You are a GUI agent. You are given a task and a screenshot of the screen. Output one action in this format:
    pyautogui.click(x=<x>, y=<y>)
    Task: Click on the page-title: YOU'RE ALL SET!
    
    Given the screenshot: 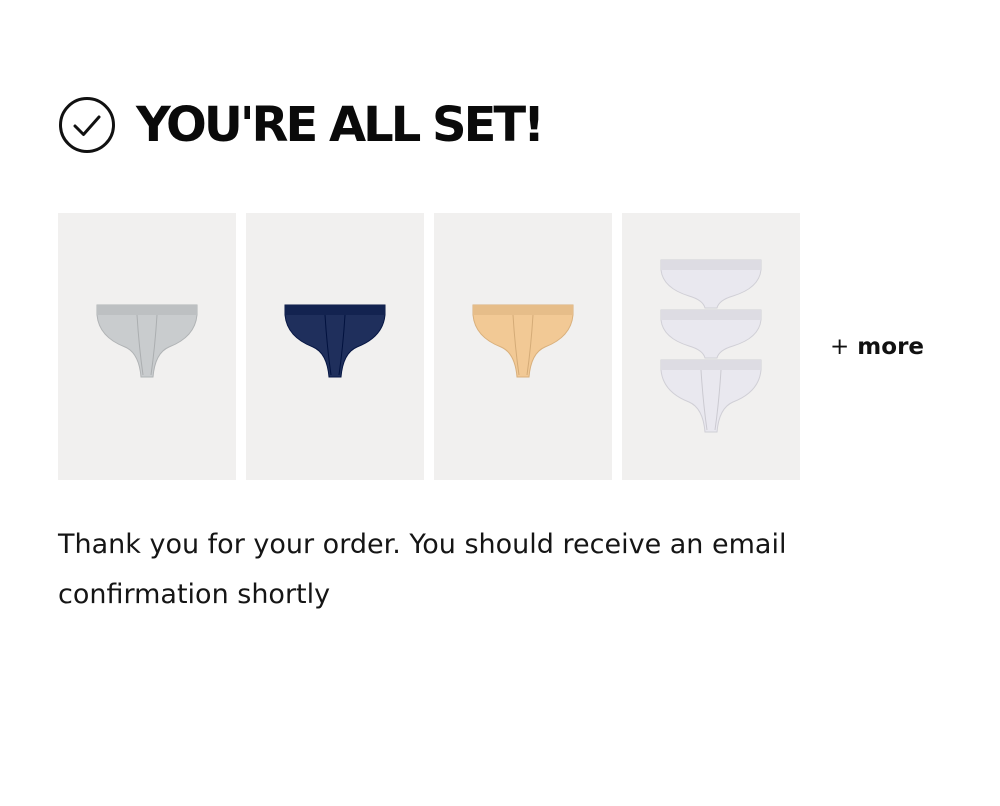 What is the action you would take?
    pyautogui.click(x=340, y=125)
    